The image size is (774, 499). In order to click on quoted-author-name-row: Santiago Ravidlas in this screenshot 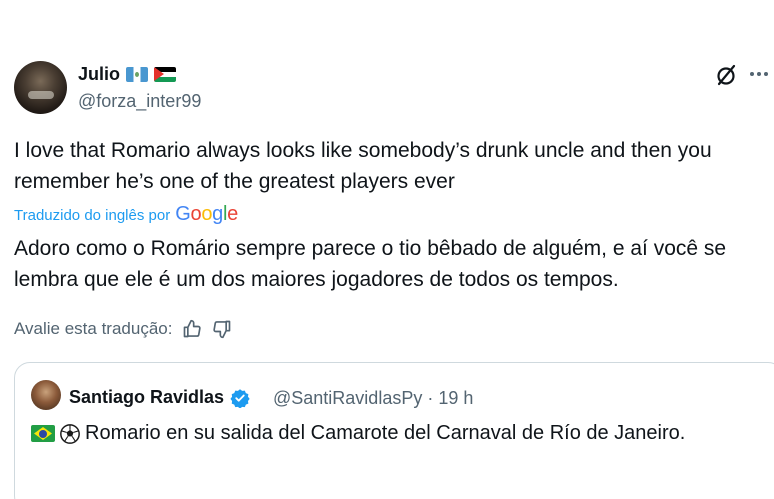, I will do `click(159, 397)`.